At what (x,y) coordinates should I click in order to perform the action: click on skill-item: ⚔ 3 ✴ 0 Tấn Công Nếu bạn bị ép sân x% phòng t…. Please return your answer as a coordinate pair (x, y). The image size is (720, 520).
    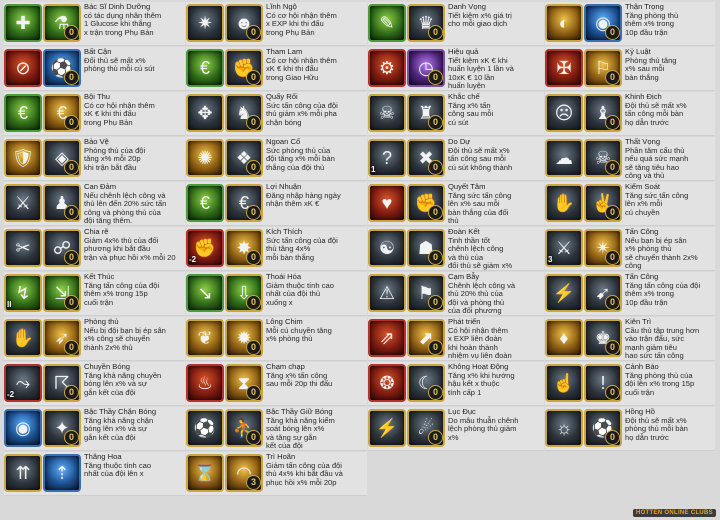
    Looking at the image, I should click on (630, 249).